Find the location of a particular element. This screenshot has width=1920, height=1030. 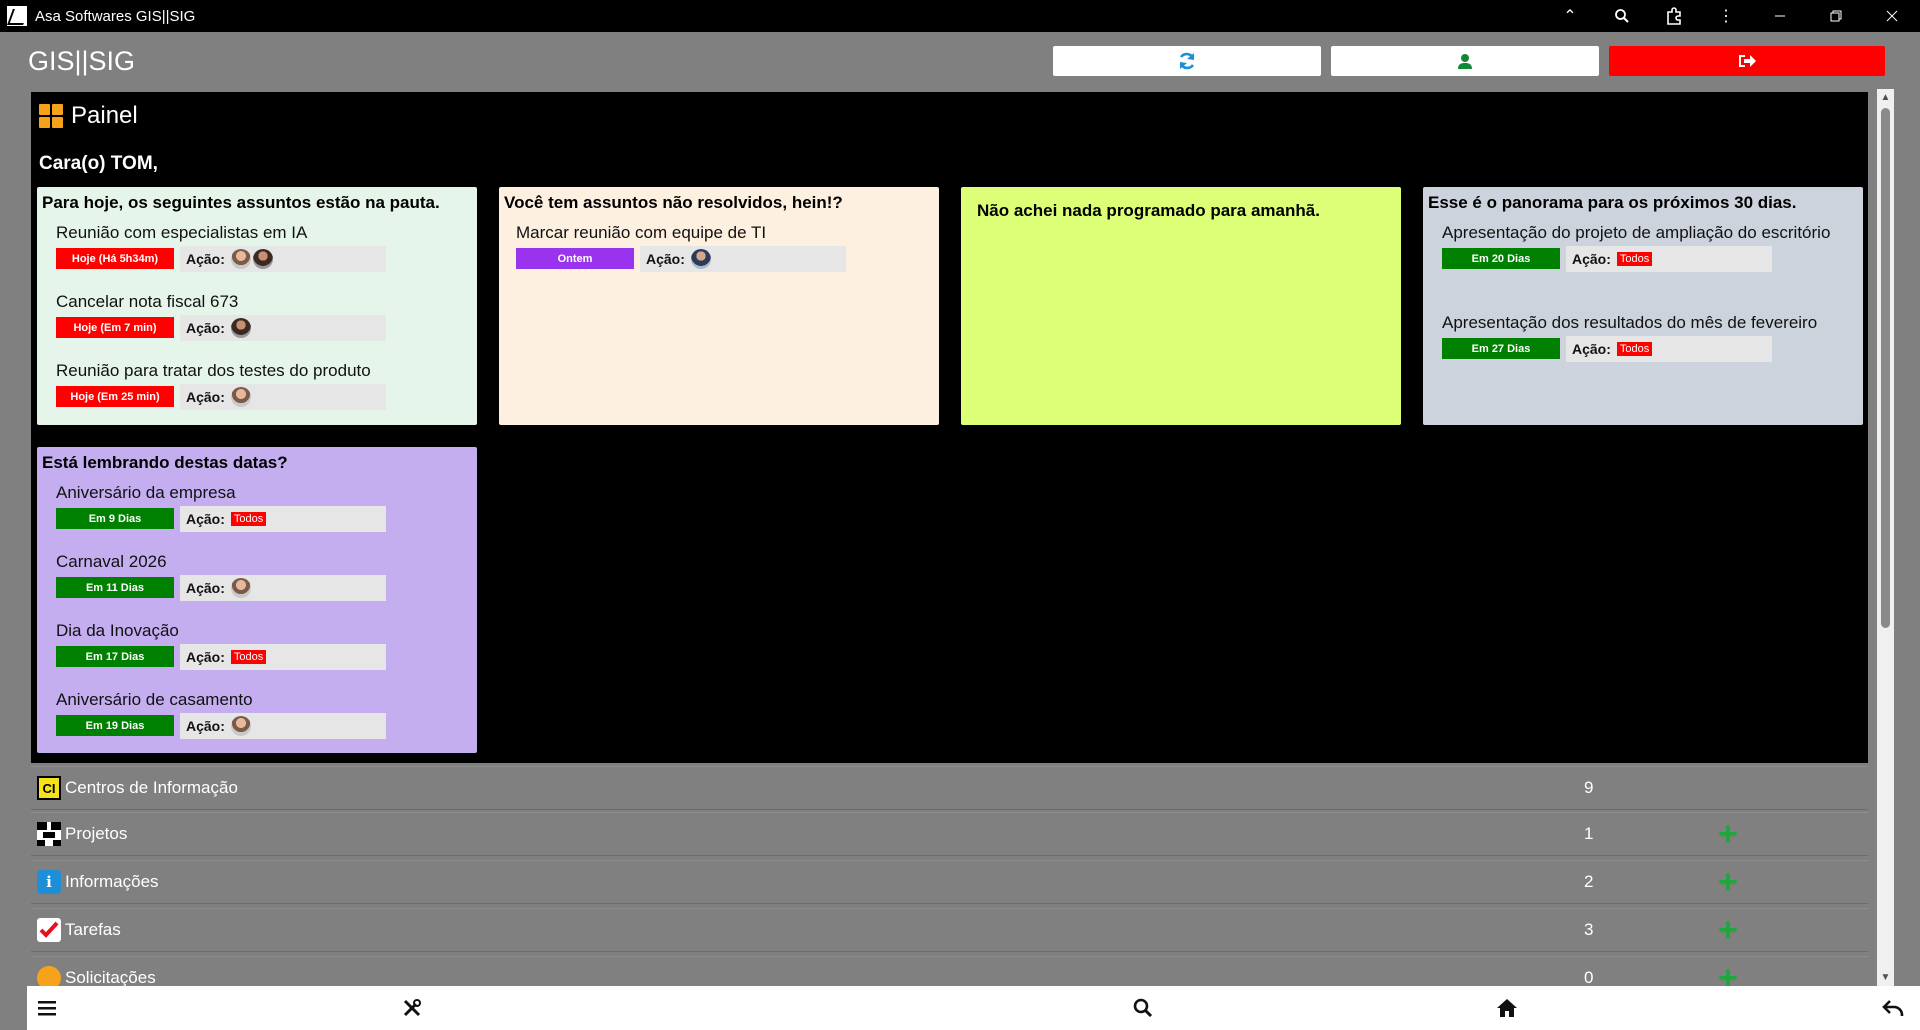

scrollbar-thumb is located at coordinates (1885, 368).